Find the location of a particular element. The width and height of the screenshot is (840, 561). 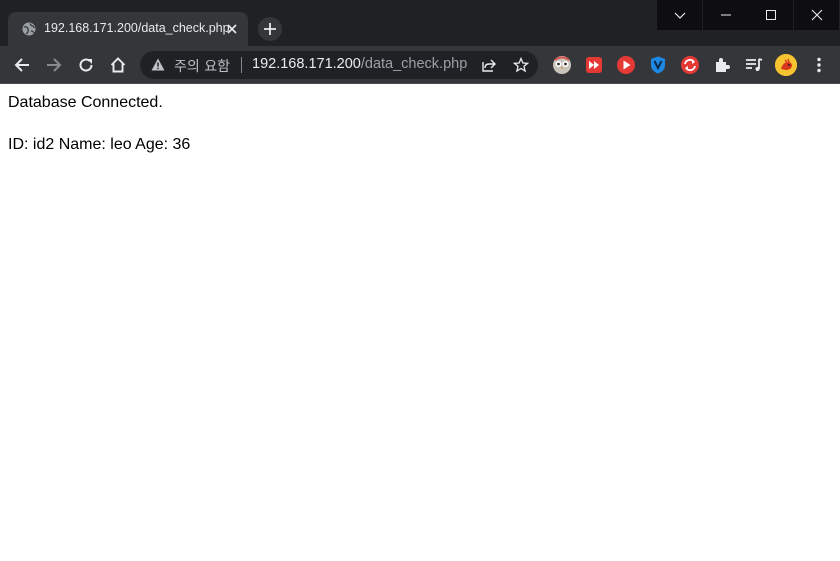

minimize-button is located at coordinates (725, 15).